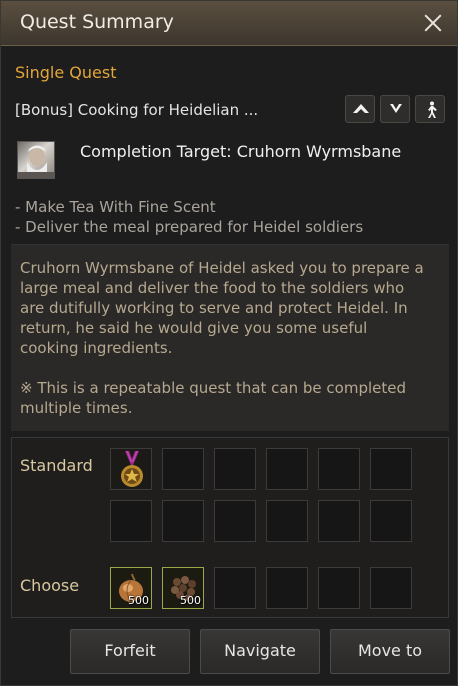 This screenshot has width=458, height=686. What do you see at coordinates (229, 23) in the screenshot?
I see `title-bar: Quest Summary` at bounding box center [229, 23].